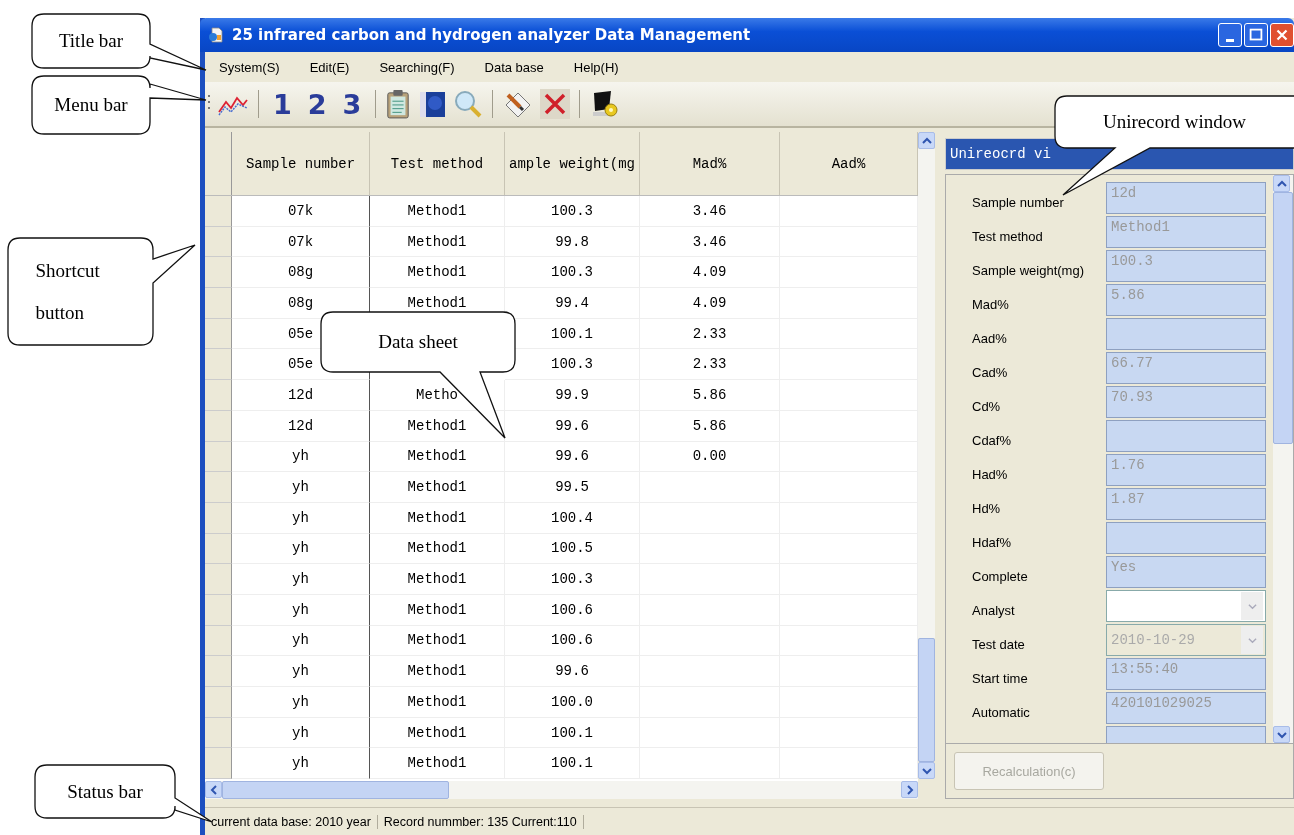 The height and width of the screenshot is (835, 1294). What do you see at coordinates (1001, 711) in the screenshot?
I see `field-label: Automatic` at bounding box center [1001, 711].